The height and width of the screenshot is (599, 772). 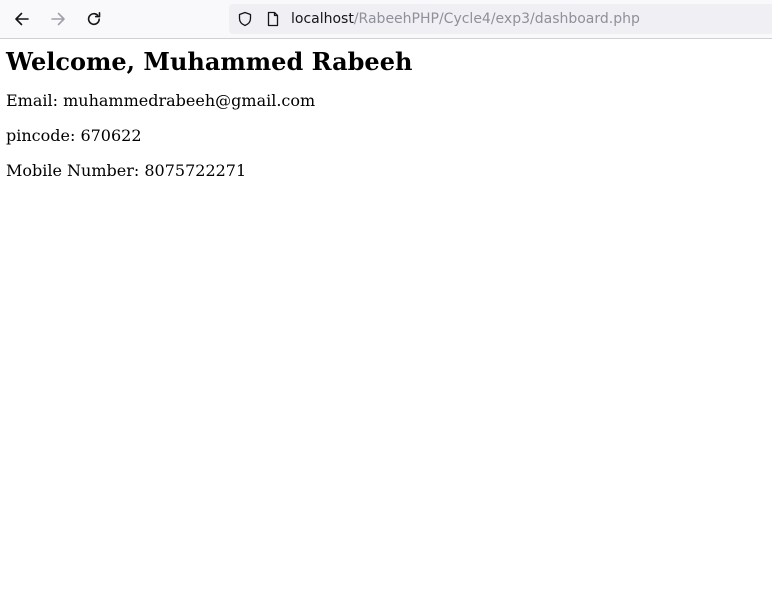 What do you see at coordinates (245, 19) in the screenshot?
I see `shield-icon` at bounding box center [245, 19].